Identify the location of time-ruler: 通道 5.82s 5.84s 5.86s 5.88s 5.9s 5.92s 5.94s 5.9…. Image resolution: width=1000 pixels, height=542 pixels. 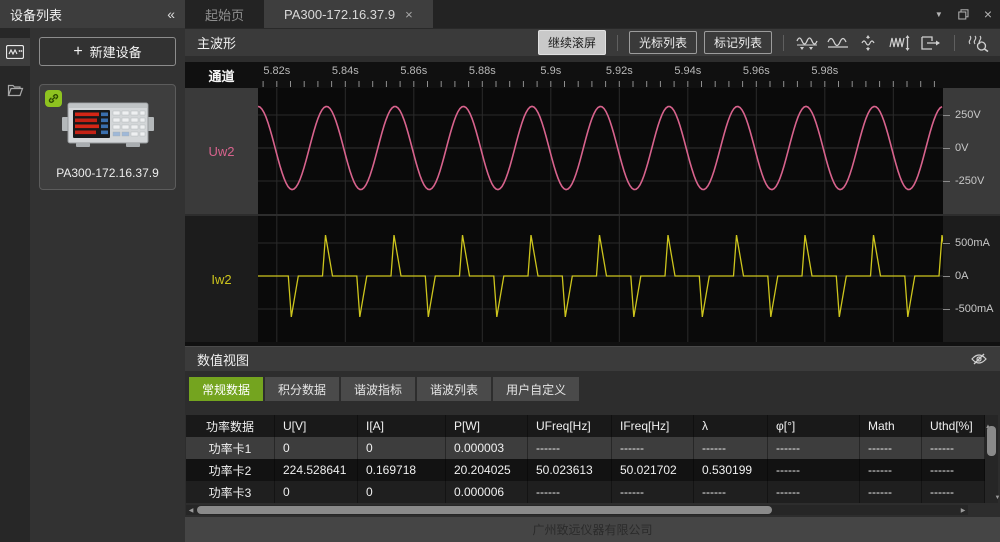
(592, 75).